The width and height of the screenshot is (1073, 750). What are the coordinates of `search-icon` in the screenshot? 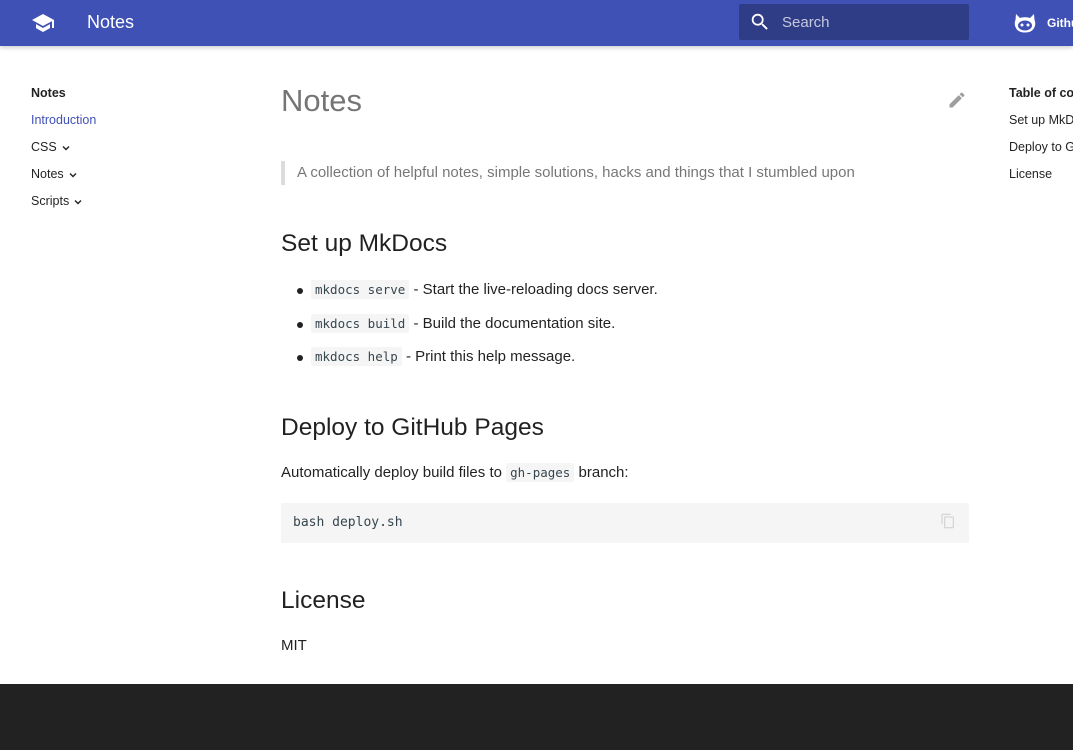 It's located at (759, 21).